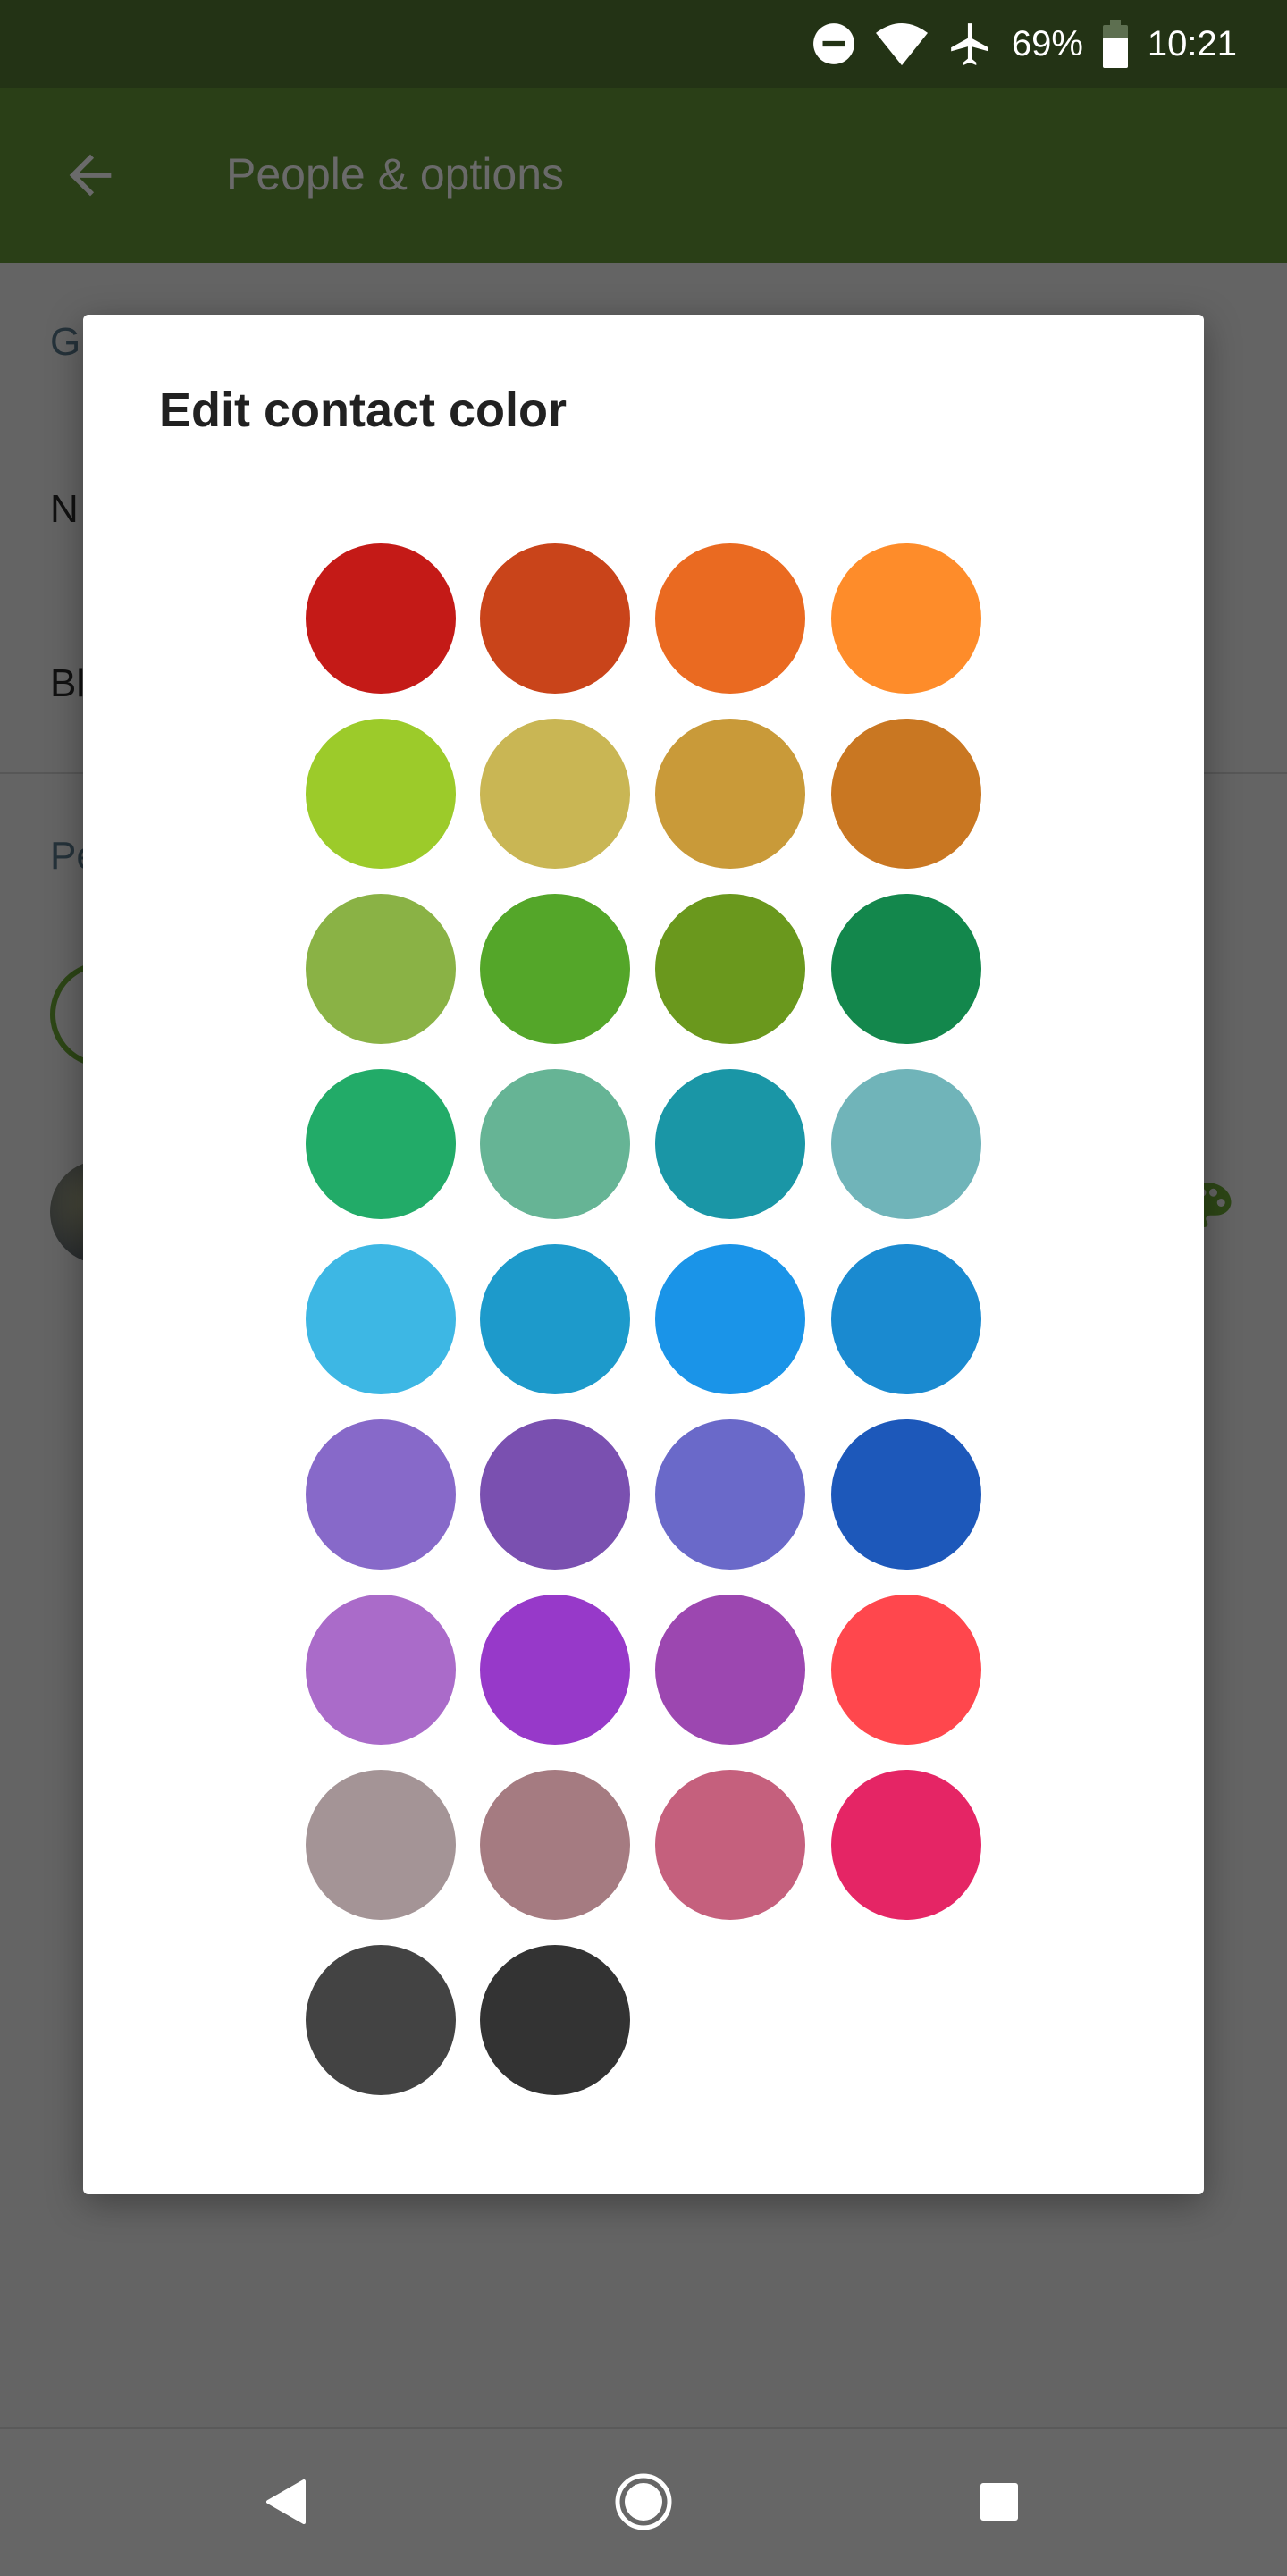 The height and width of the screenshot is (2576, 1287). I want to click on nav-back-button, so click(286, 2502).